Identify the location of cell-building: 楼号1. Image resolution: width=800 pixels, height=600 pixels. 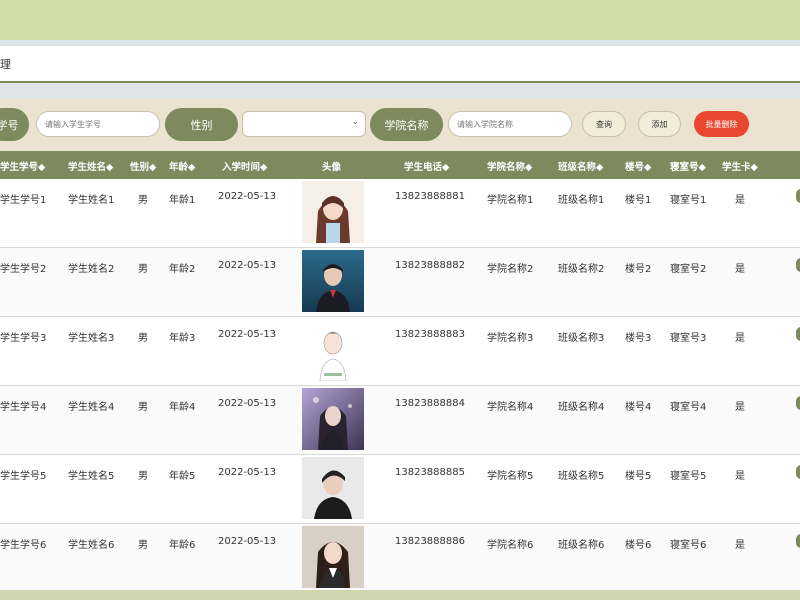
(638, 200).